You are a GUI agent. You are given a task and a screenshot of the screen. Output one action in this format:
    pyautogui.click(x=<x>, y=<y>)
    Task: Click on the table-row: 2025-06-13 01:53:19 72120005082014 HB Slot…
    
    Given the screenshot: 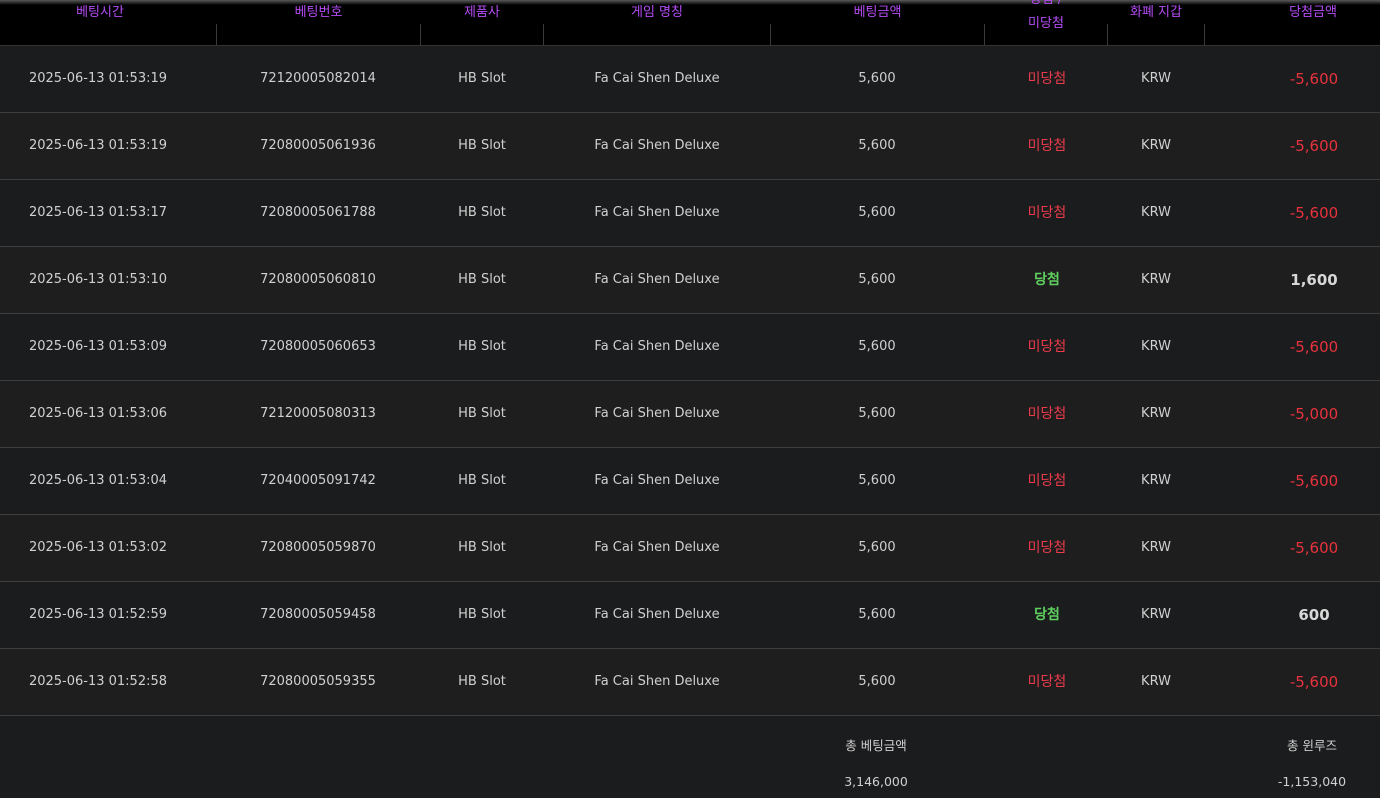 What is the action you would take?
    pyautogui.click(x=690, y=79)
    